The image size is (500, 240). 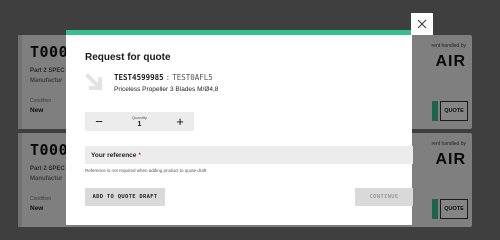 I want to click on product-code: TEST4599985: TEST0AFL5, so click(x=163, y=77).